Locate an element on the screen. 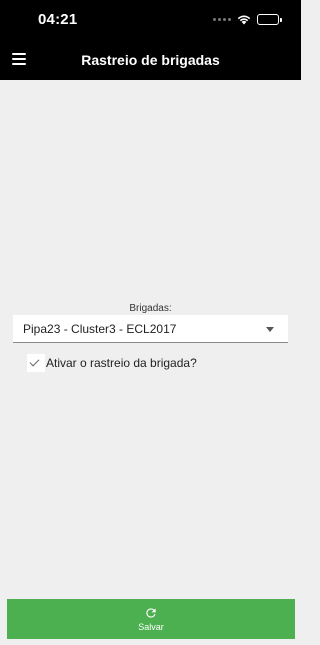  refresh-icon is located at coordinates (151, 613).